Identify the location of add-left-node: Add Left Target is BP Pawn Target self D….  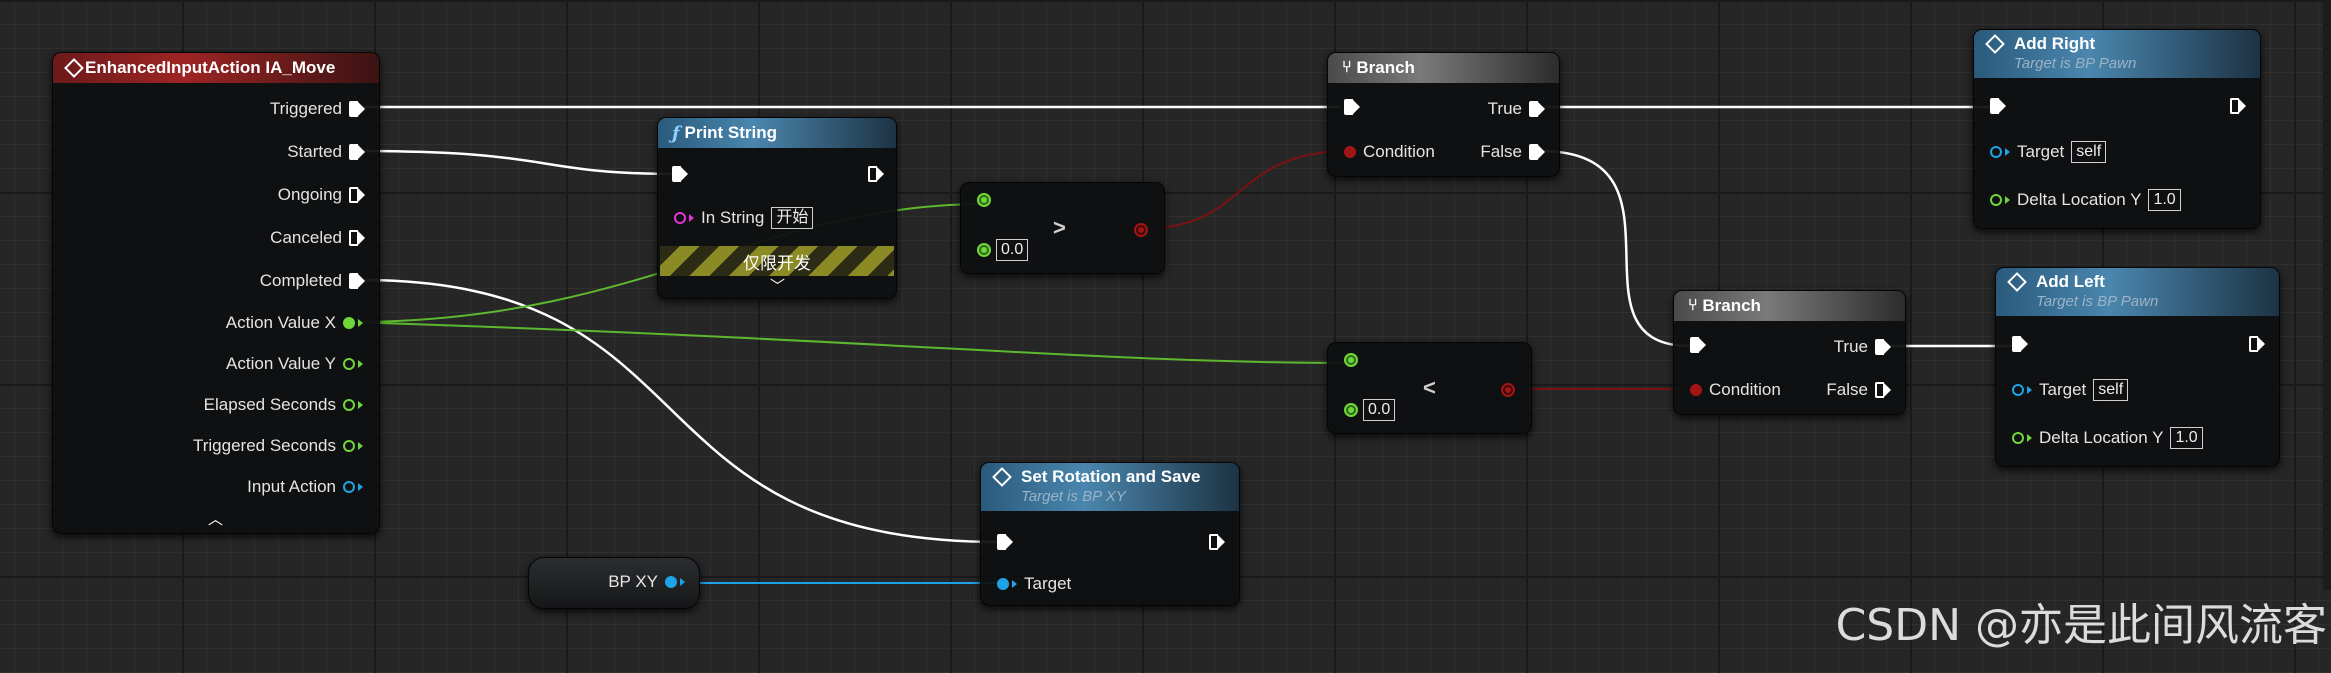
(2137, 367).